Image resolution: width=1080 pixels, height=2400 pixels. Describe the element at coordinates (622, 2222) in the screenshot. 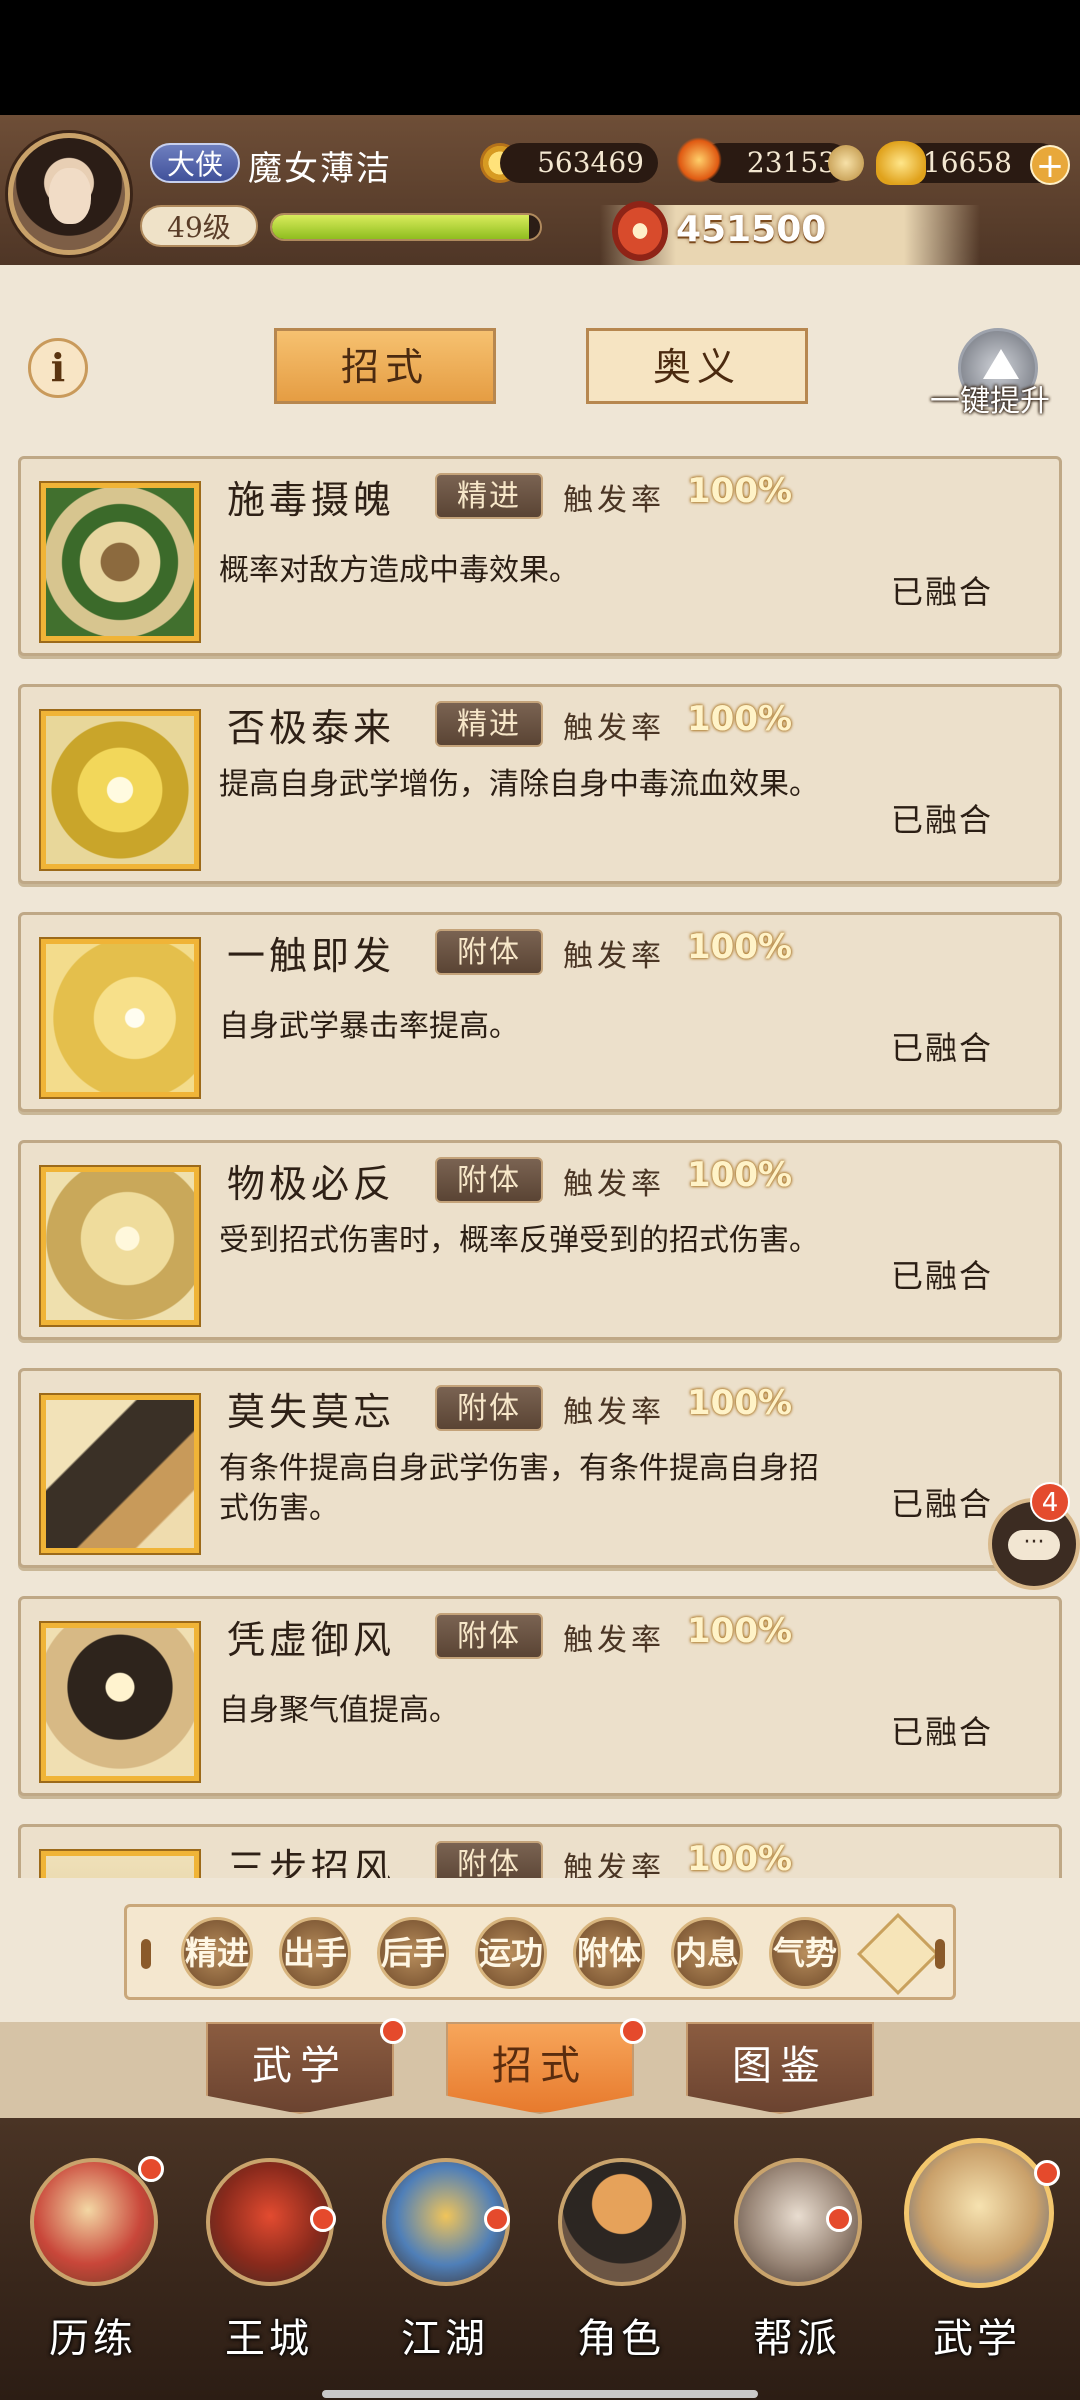

I see `straw-hat-hero-icon` at that location.